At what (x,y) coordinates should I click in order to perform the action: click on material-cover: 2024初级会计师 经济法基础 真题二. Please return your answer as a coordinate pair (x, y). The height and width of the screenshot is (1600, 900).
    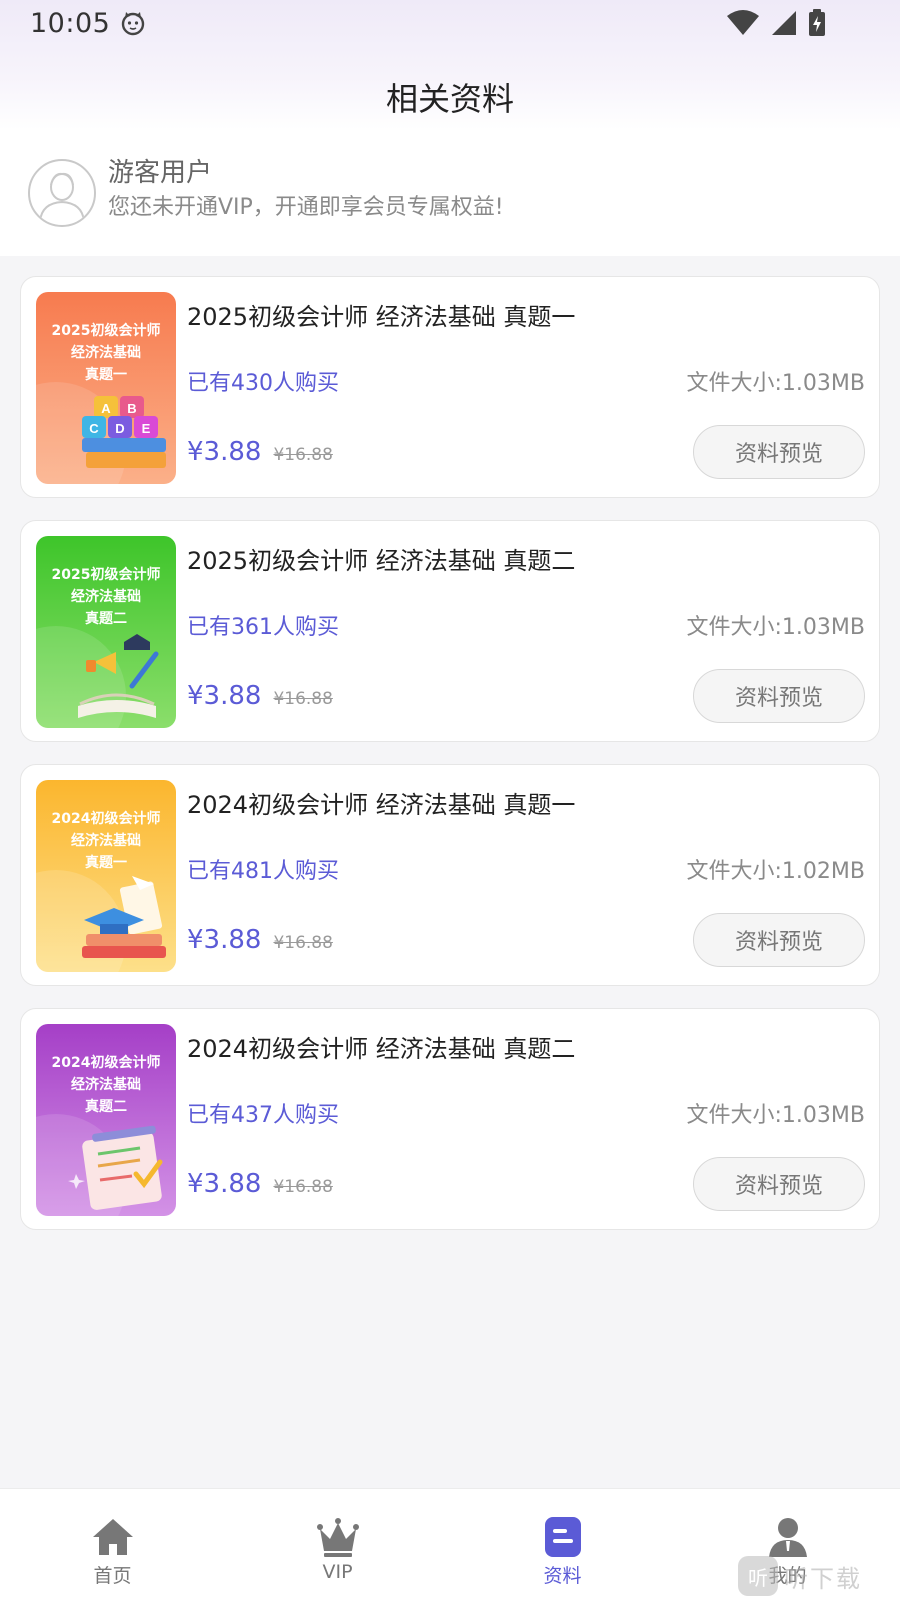
    Looking at the image, I should click on (106, 1120).